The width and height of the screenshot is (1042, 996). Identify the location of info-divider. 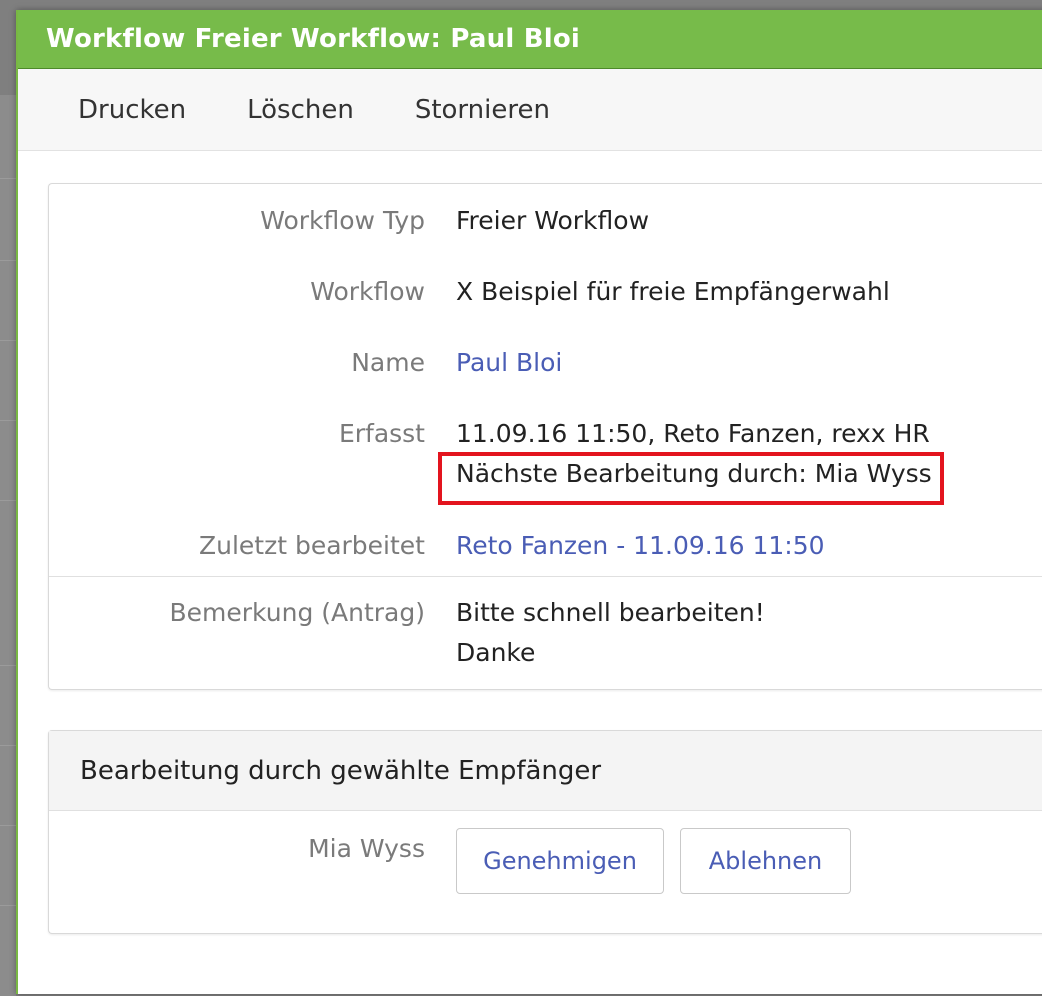
(545, 576).